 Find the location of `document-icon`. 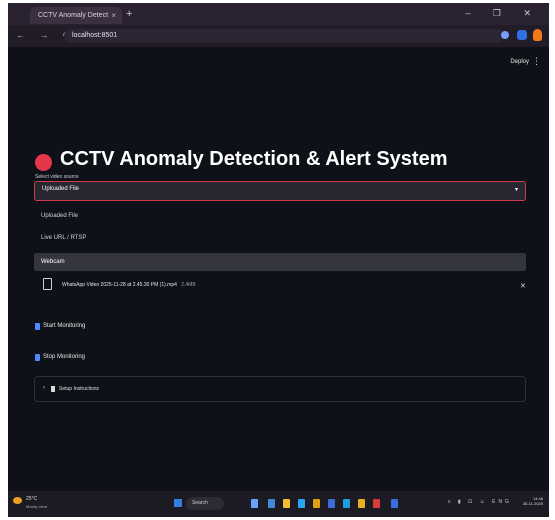

document-icon is located at coordinates (53, 389).